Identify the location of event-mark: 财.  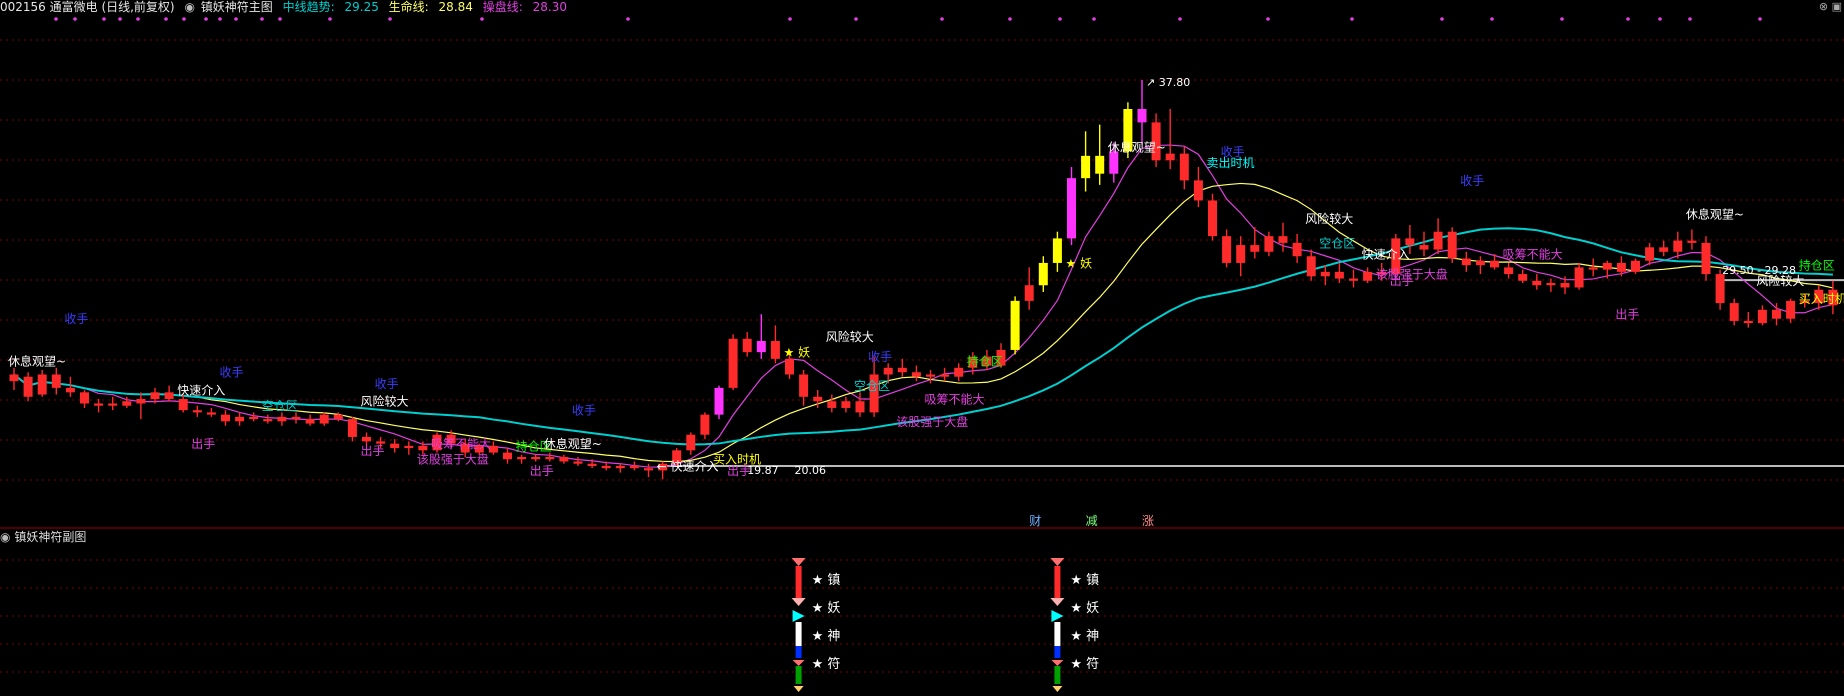
(1035, 521).